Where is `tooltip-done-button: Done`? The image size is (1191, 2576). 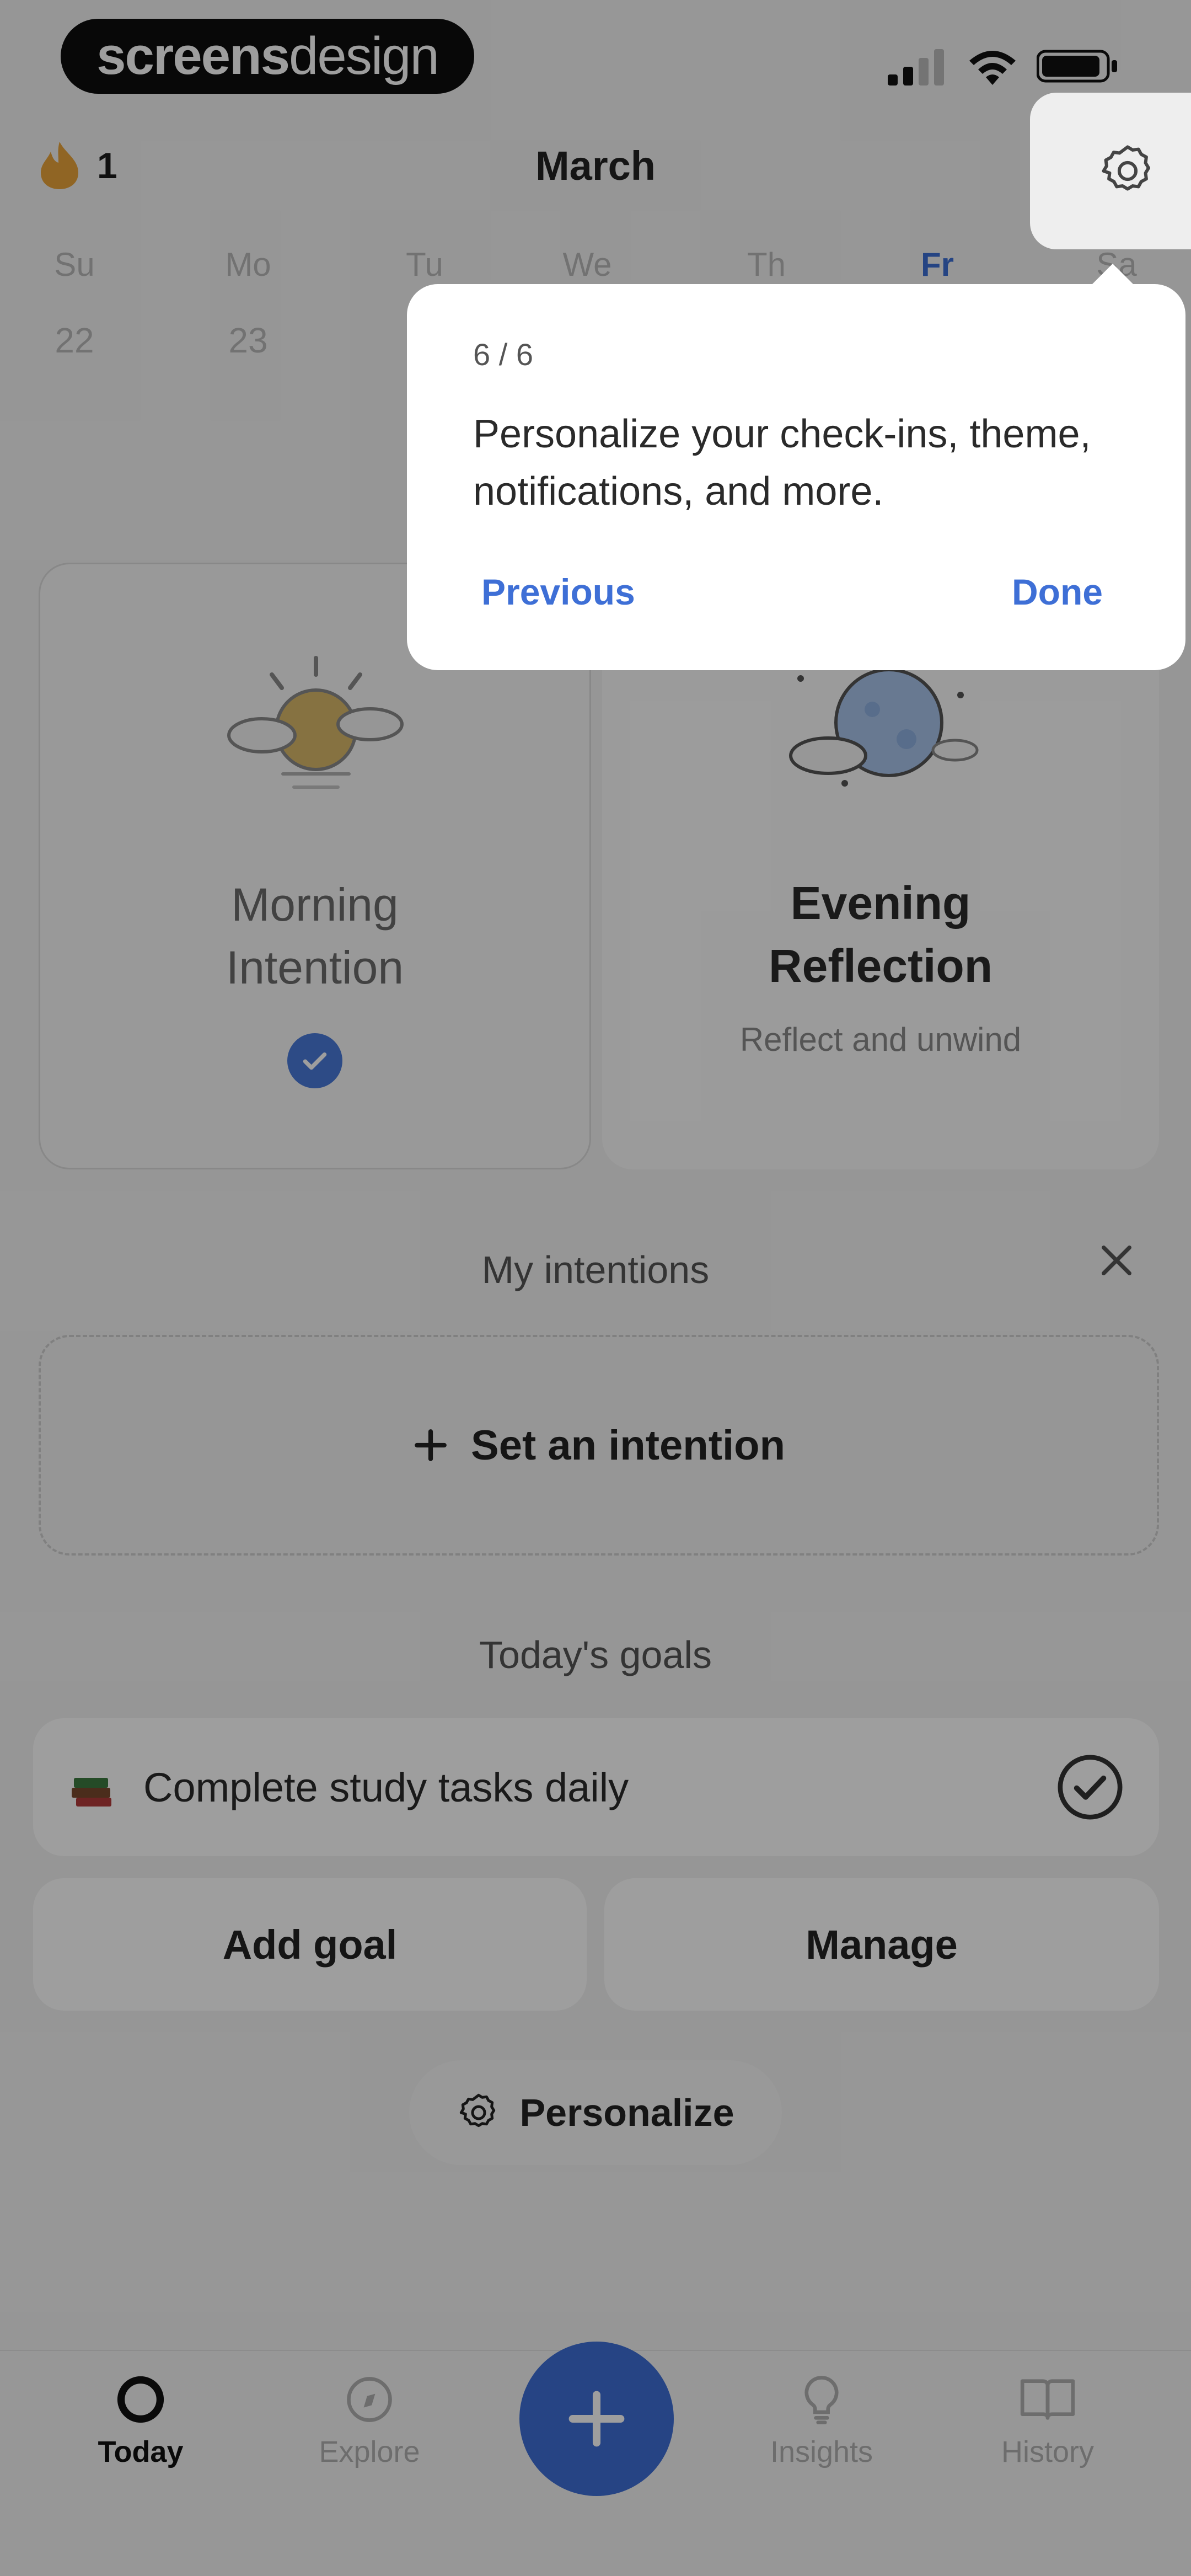
tooltip-done-button: Done is located at coordinates (1057, 592).